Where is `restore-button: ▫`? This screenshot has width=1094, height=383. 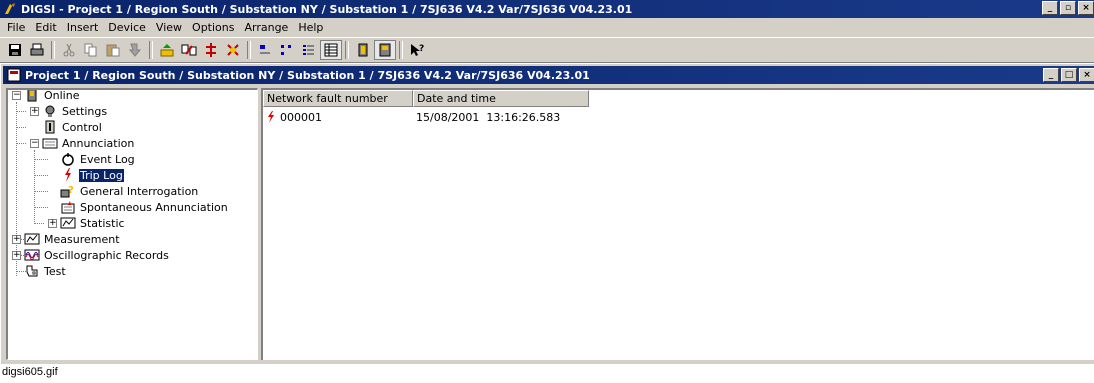
restore-button: ▫ is located at coordinates (1068, 8).